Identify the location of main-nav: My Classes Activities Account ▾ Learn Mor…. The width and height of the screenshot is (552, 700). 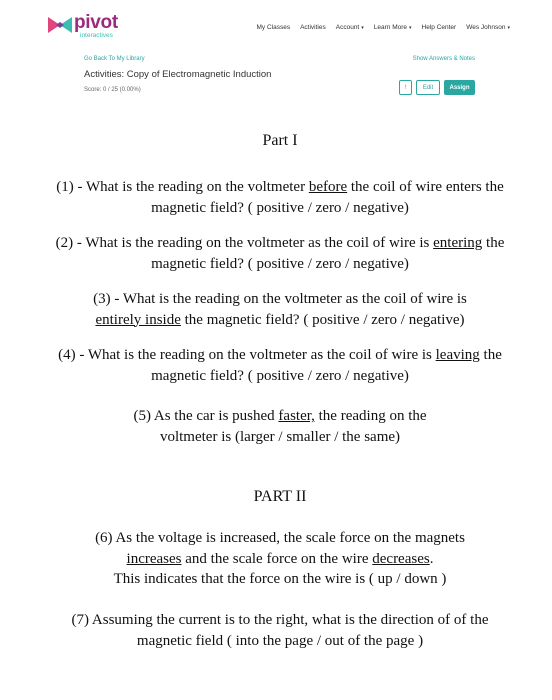
(384, 27).